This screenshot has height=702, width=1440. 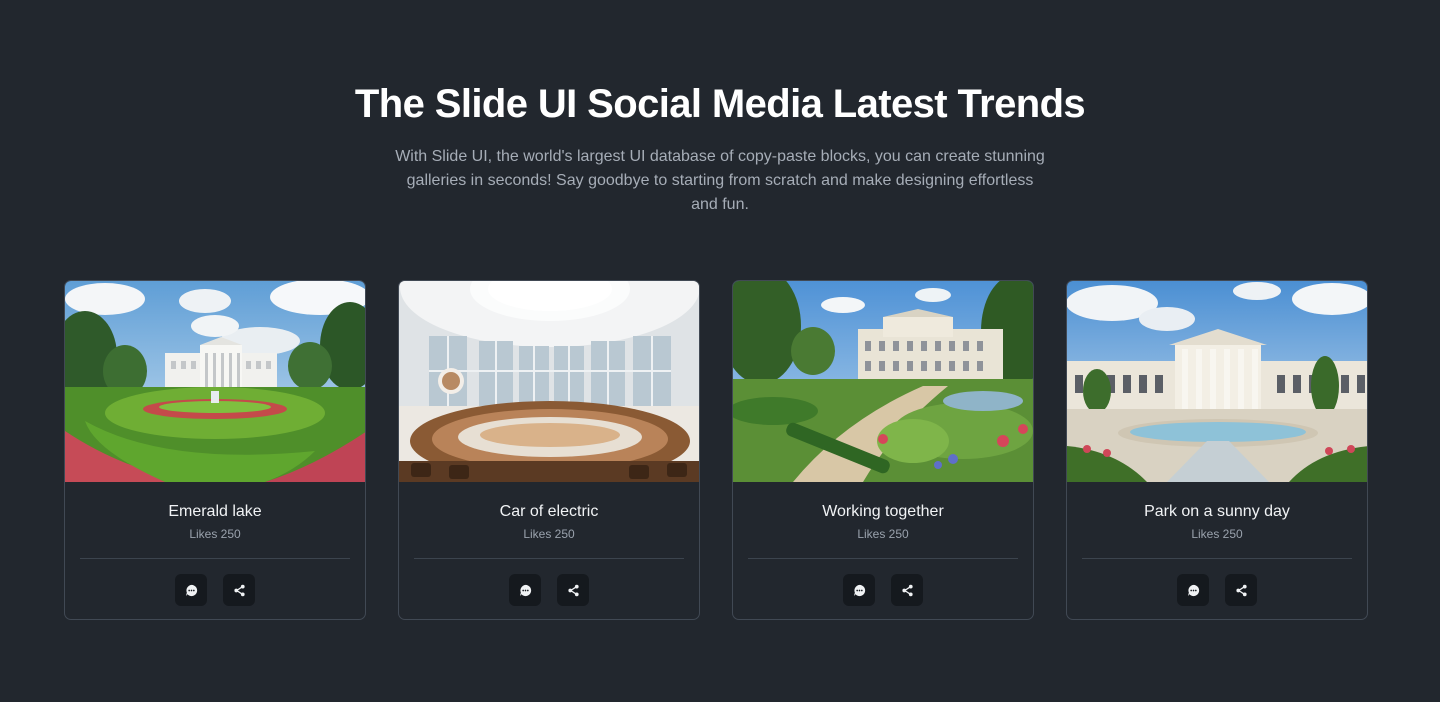 What do you see at coordinates (549, 511) in the screenshot?
I see `card-title: Car of electric` at bounding box center [549, 511].